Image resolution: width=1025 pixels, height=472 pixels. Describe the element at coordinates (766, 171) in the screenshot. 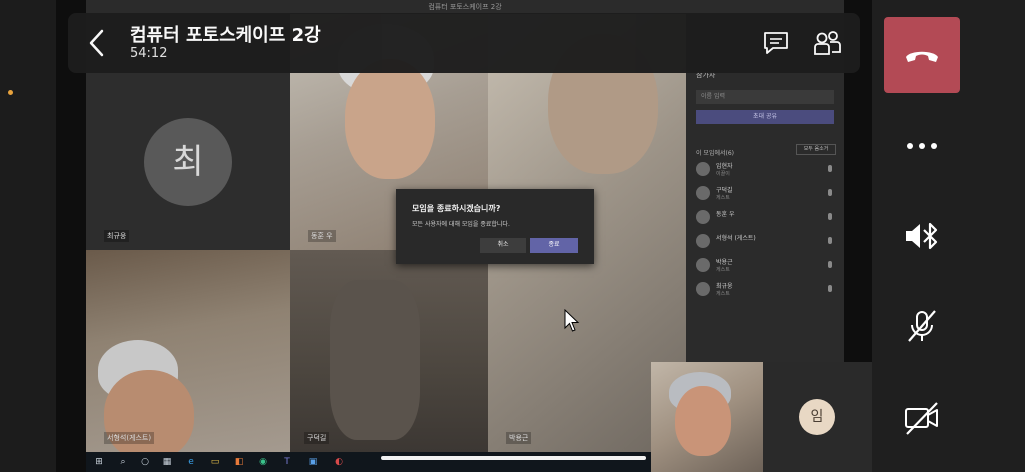

I see `participant-row: 임현자 이끌이` at that location.